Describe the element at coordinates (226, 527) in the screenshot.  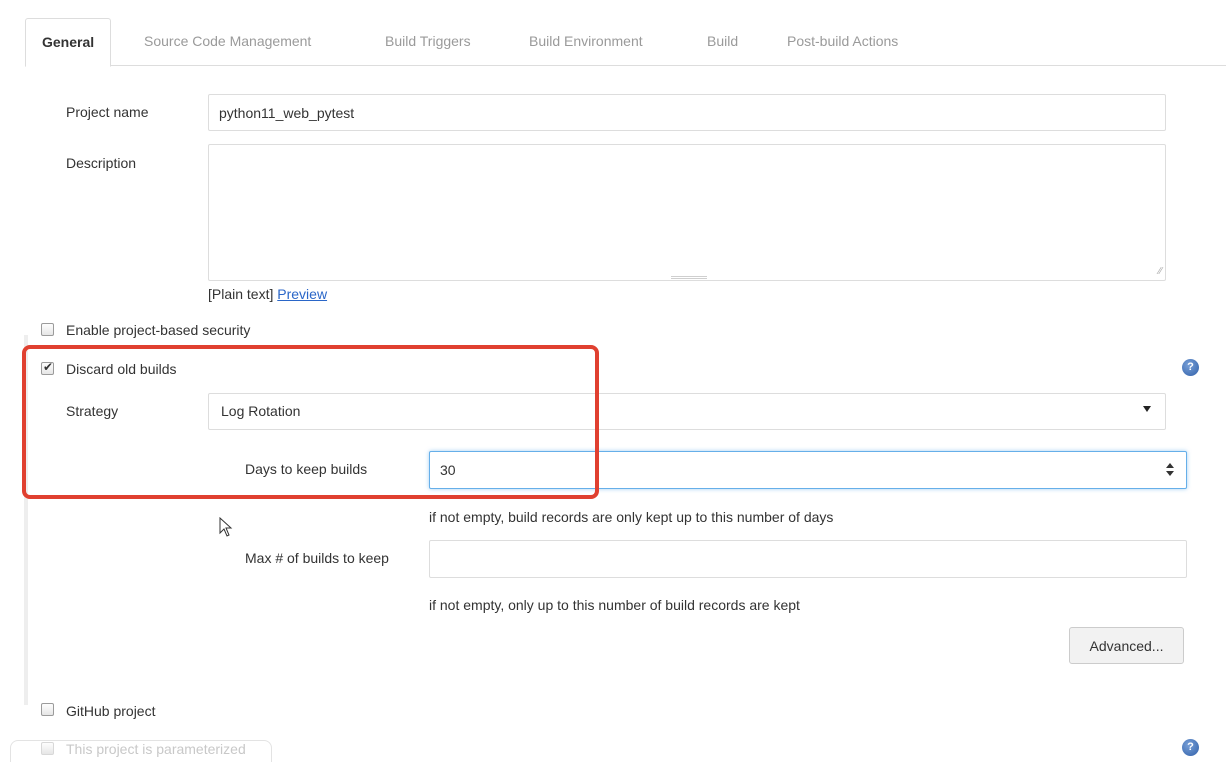
I see `mouse-pointer-icon` at that location.